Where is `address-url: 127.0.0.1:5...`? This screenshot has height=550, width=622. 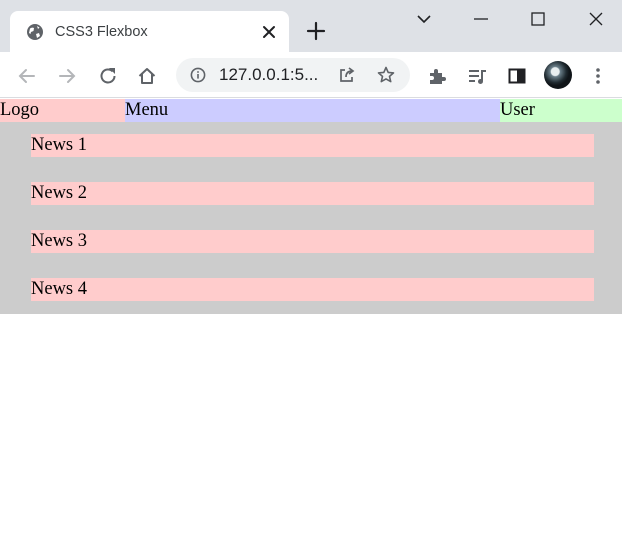 address-url: 127.0.0.1:5... is located at coordinates (268, 75).